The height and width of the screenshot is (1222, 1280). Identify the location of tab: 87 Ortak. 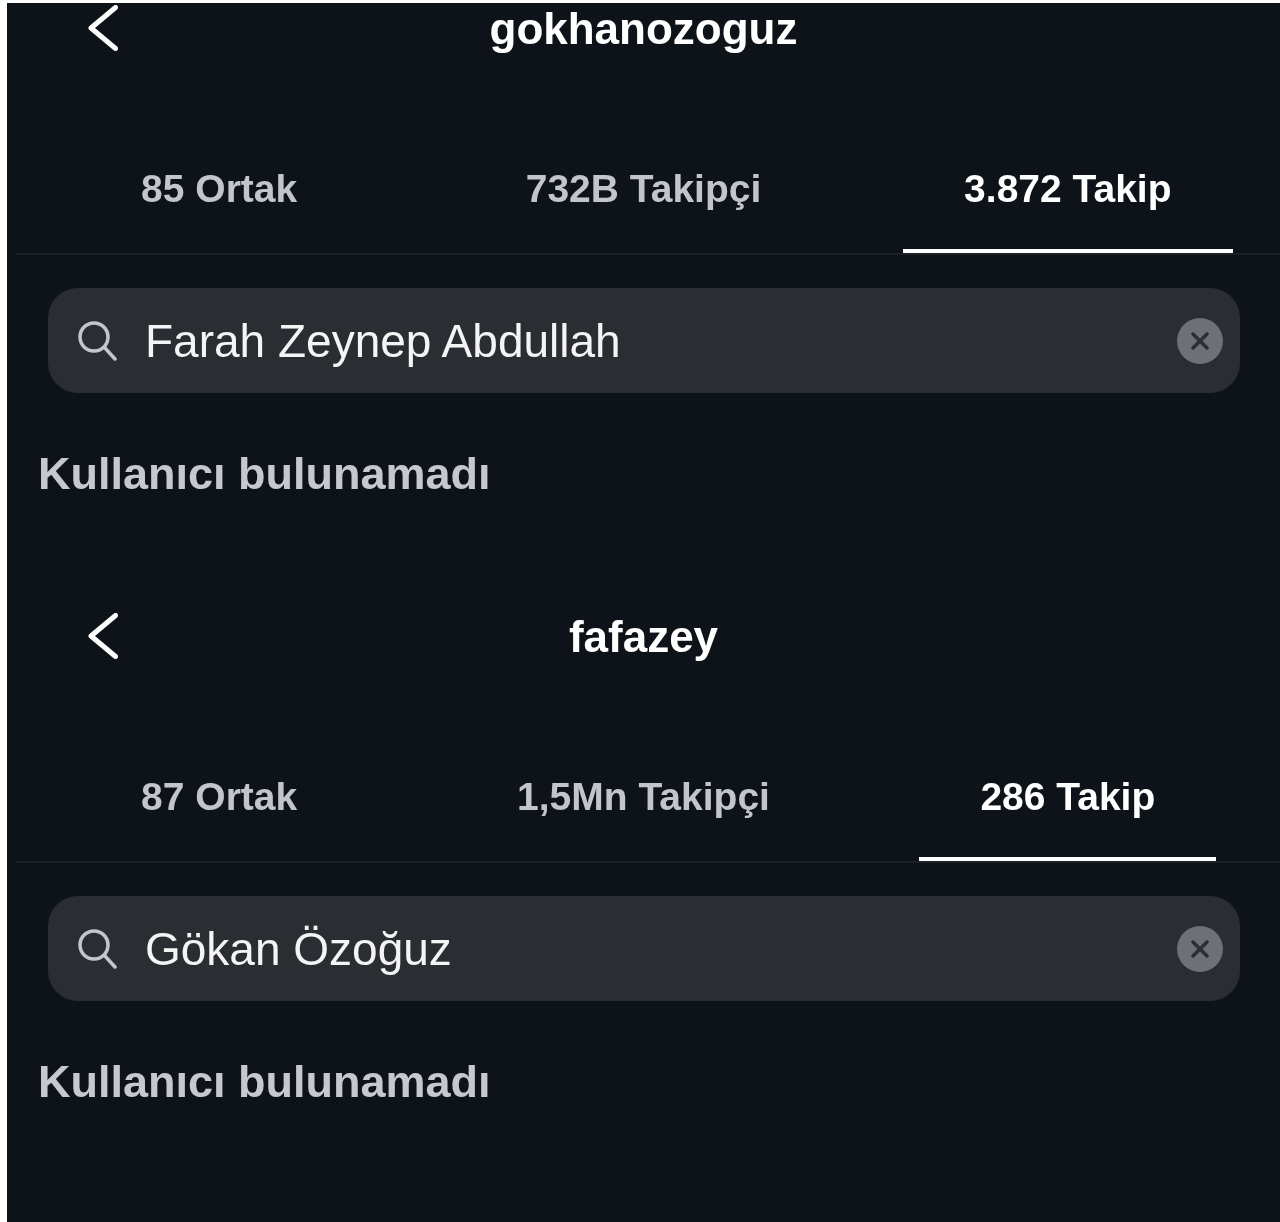
(219, 817).